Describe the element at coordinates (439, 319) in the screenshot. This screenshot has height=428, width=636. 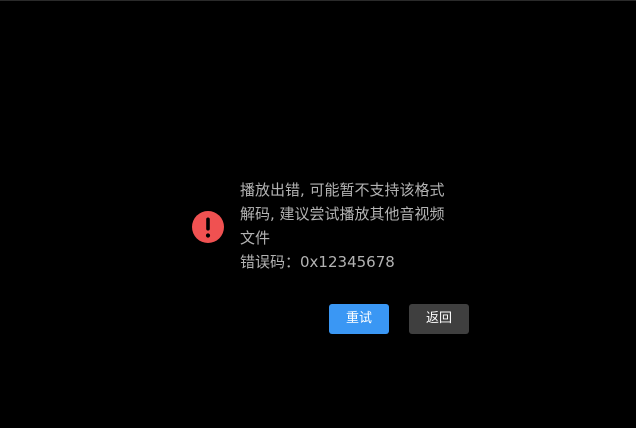
I see `back-button: 返回` at that location.